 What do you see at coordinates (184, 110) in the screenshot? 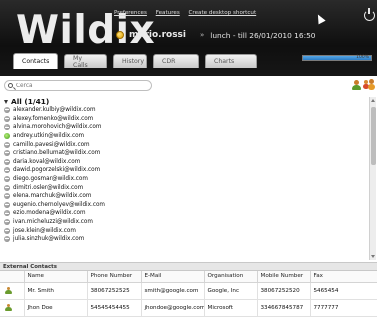
I see `contact-item: alexander.kulbiy@wildix.com` at bounding box center [184, 110].